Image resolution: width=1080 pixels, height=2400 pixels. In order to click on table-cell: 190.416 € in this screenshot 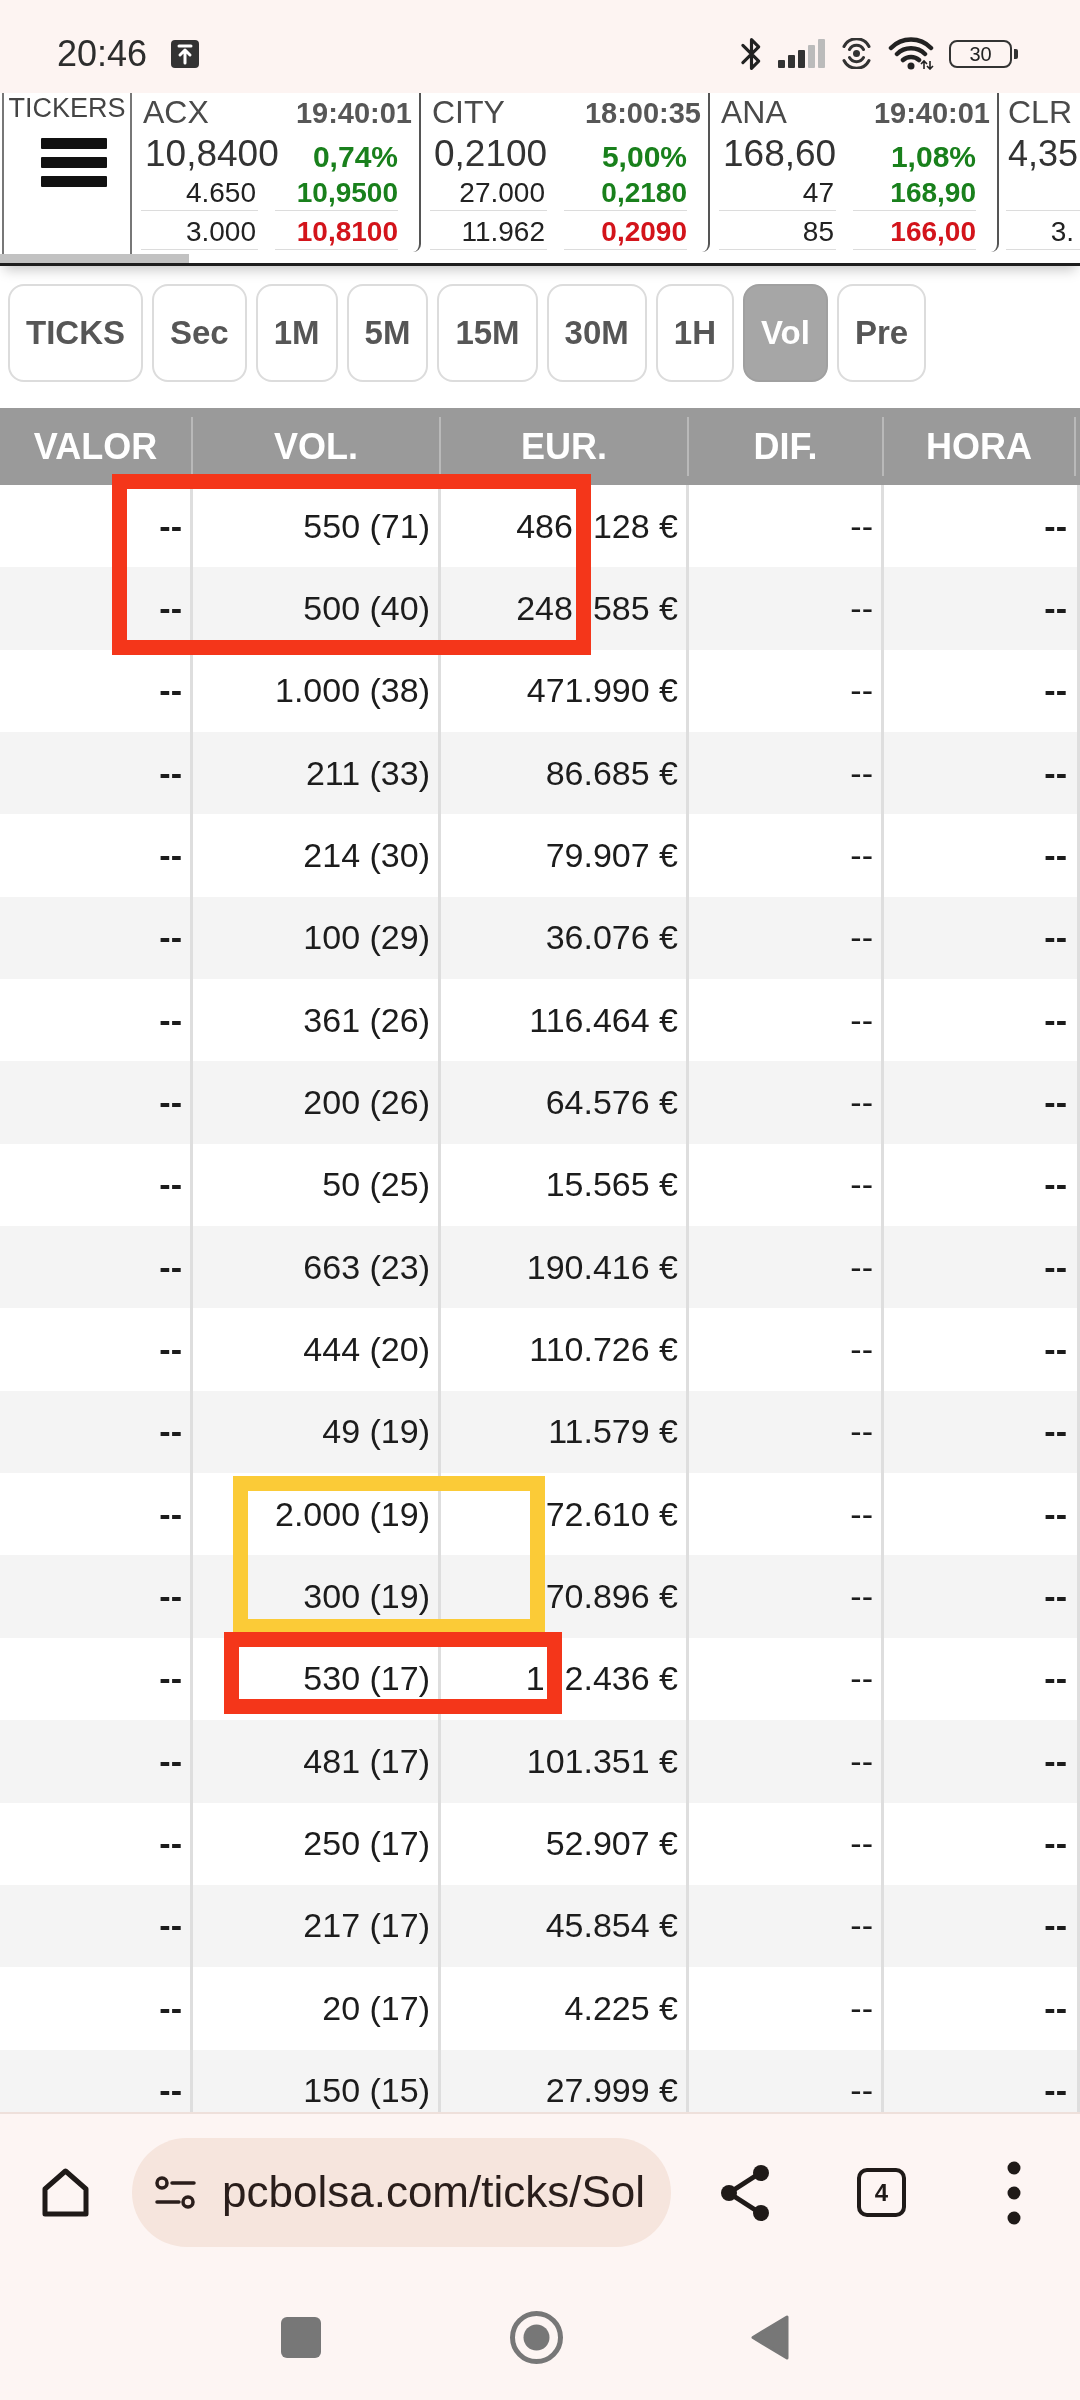, I will do `click(565, 1267)`.